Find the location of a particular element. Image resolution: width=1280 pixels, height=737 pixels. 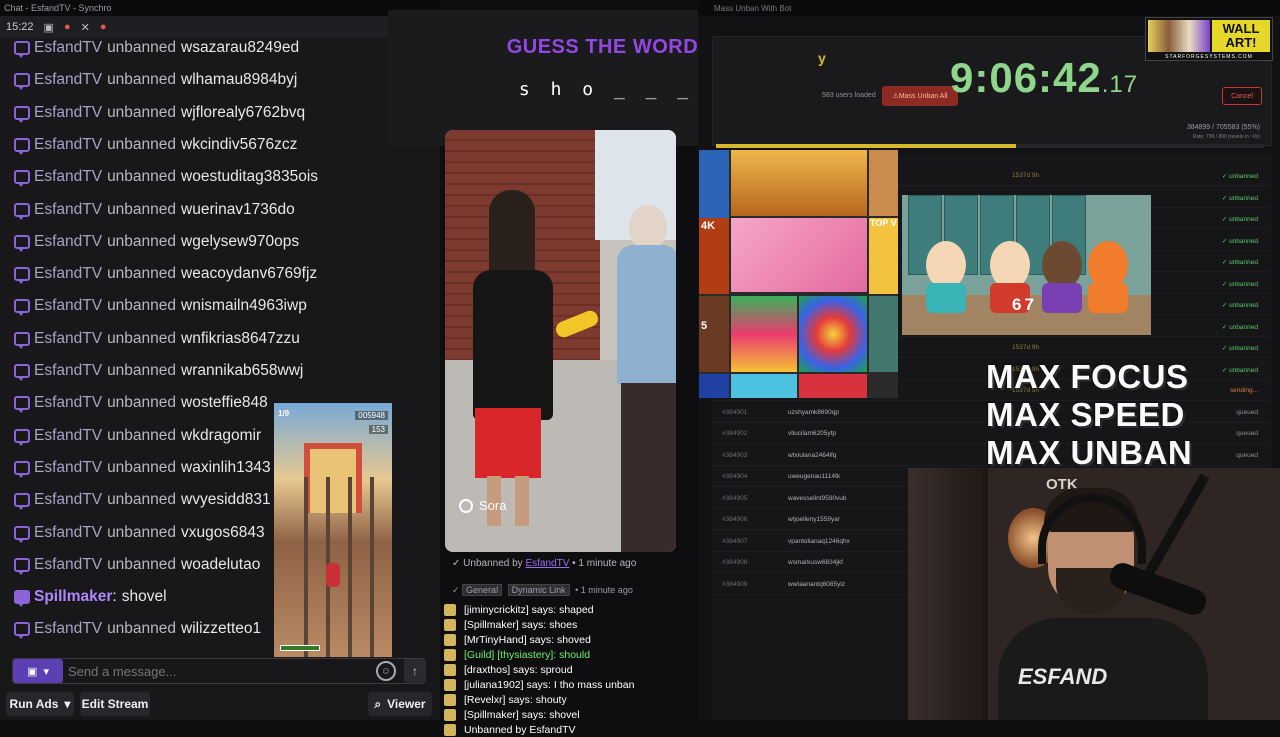

run-ads-label: Run Ads is located at coordinates (34, 704).